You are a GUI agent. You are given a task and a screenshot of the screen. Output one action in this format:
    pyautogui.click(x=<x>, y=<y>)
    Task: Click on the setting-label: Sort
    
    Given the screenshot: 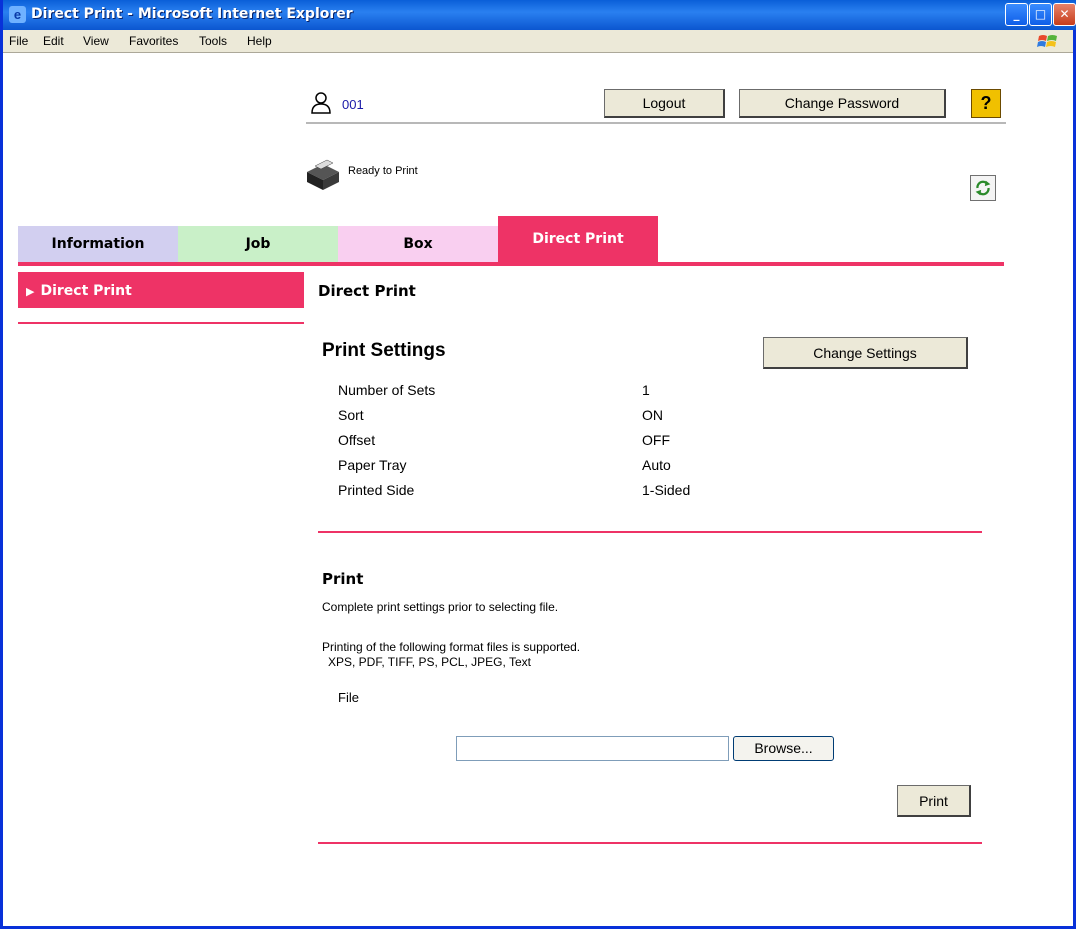 What is the action you would take?
    pyautogui.click(x=351, y=415)
    